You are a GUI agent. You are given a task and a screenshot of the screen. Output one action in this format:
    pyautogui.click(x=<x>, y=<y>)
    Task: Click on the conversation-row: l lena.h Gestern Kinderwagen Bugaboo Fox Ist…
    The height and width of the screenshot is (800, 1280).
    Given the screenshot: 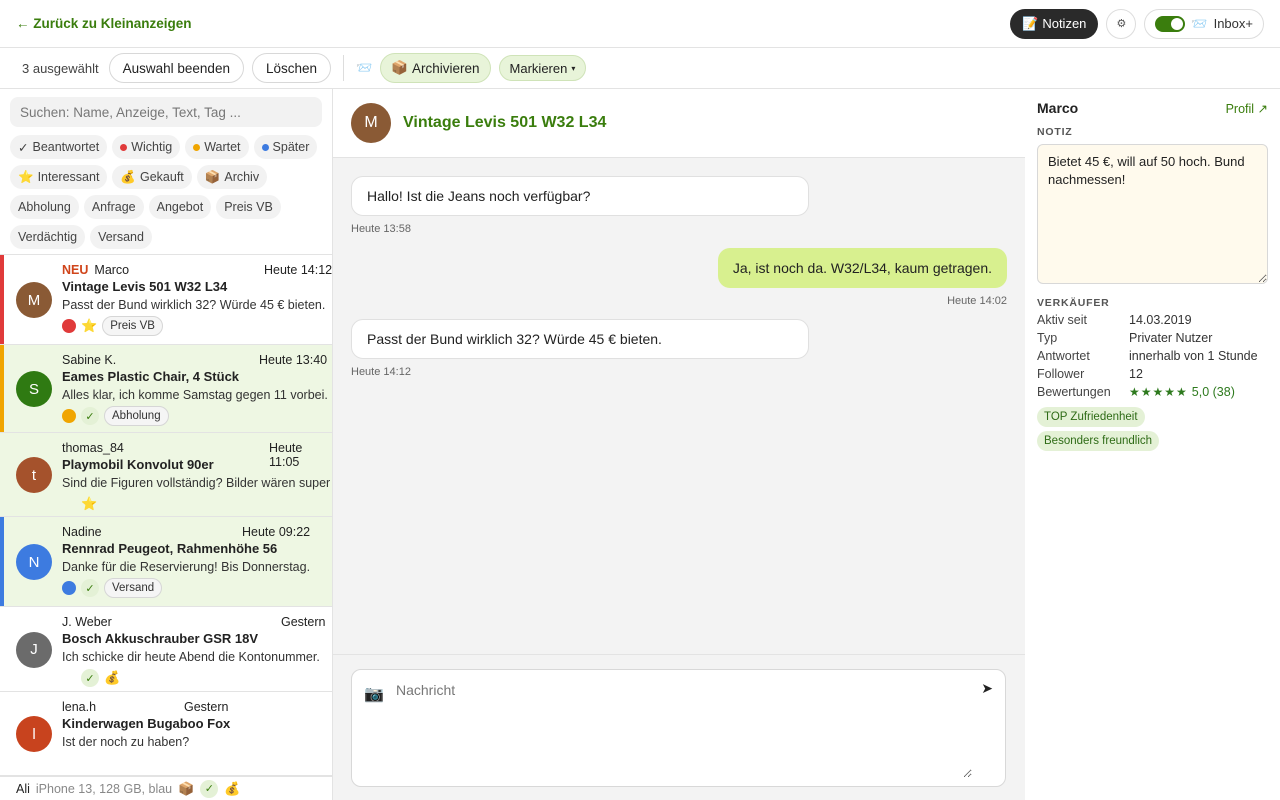 What is the action you would take?
    pyautogui.click(x=166, y=734)
    